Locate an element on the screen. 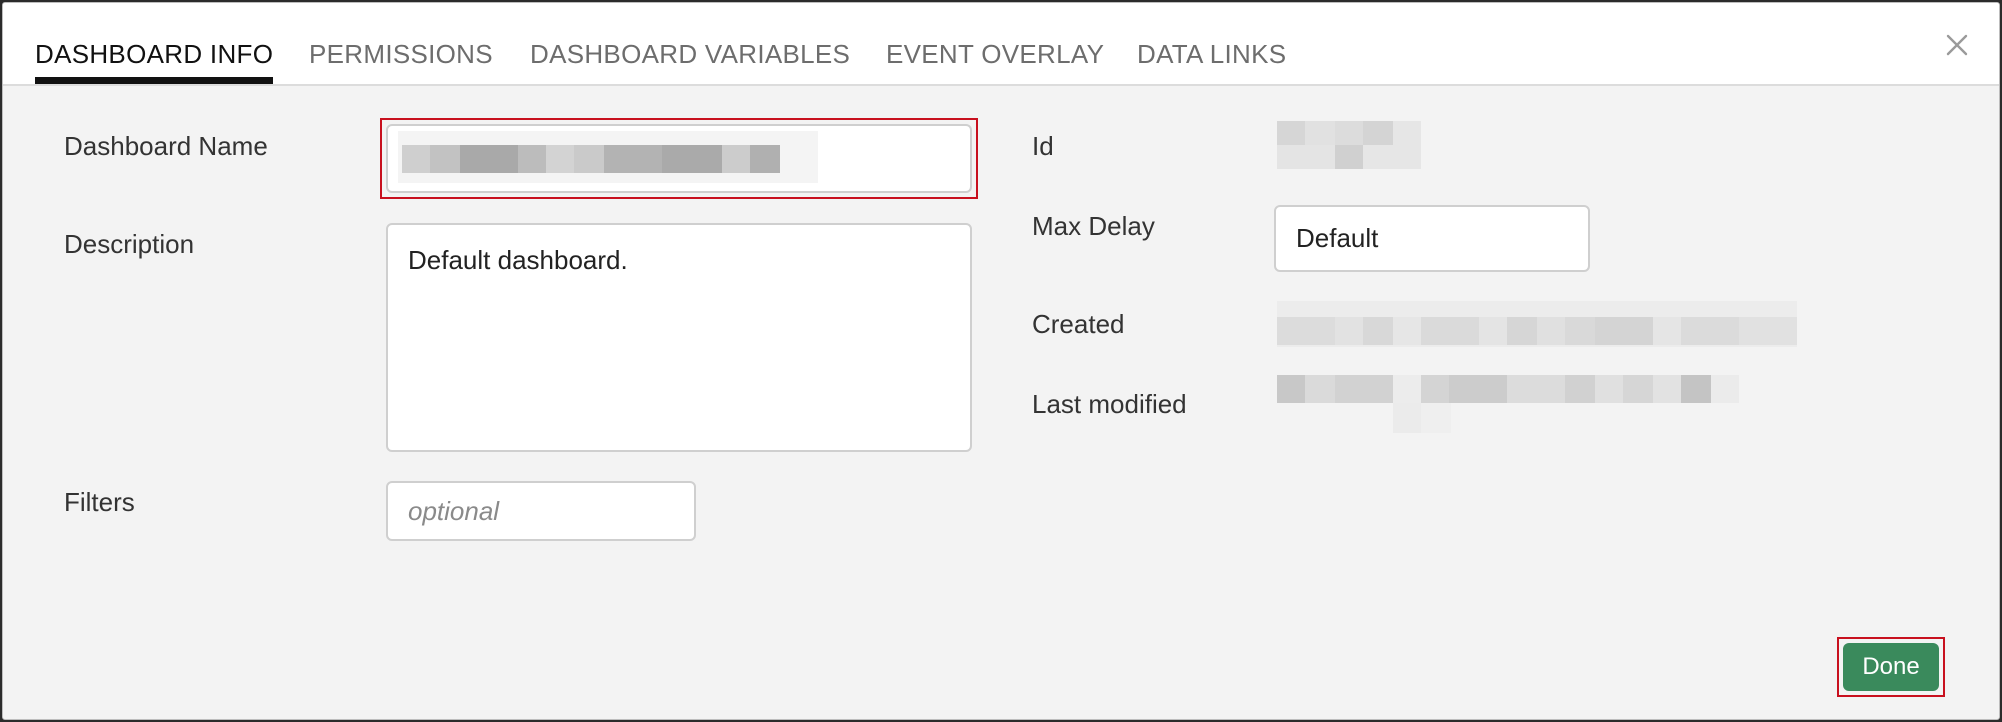  tab-dashboard-info: DASHBOARD INFO is located at coordinates (154, 61).